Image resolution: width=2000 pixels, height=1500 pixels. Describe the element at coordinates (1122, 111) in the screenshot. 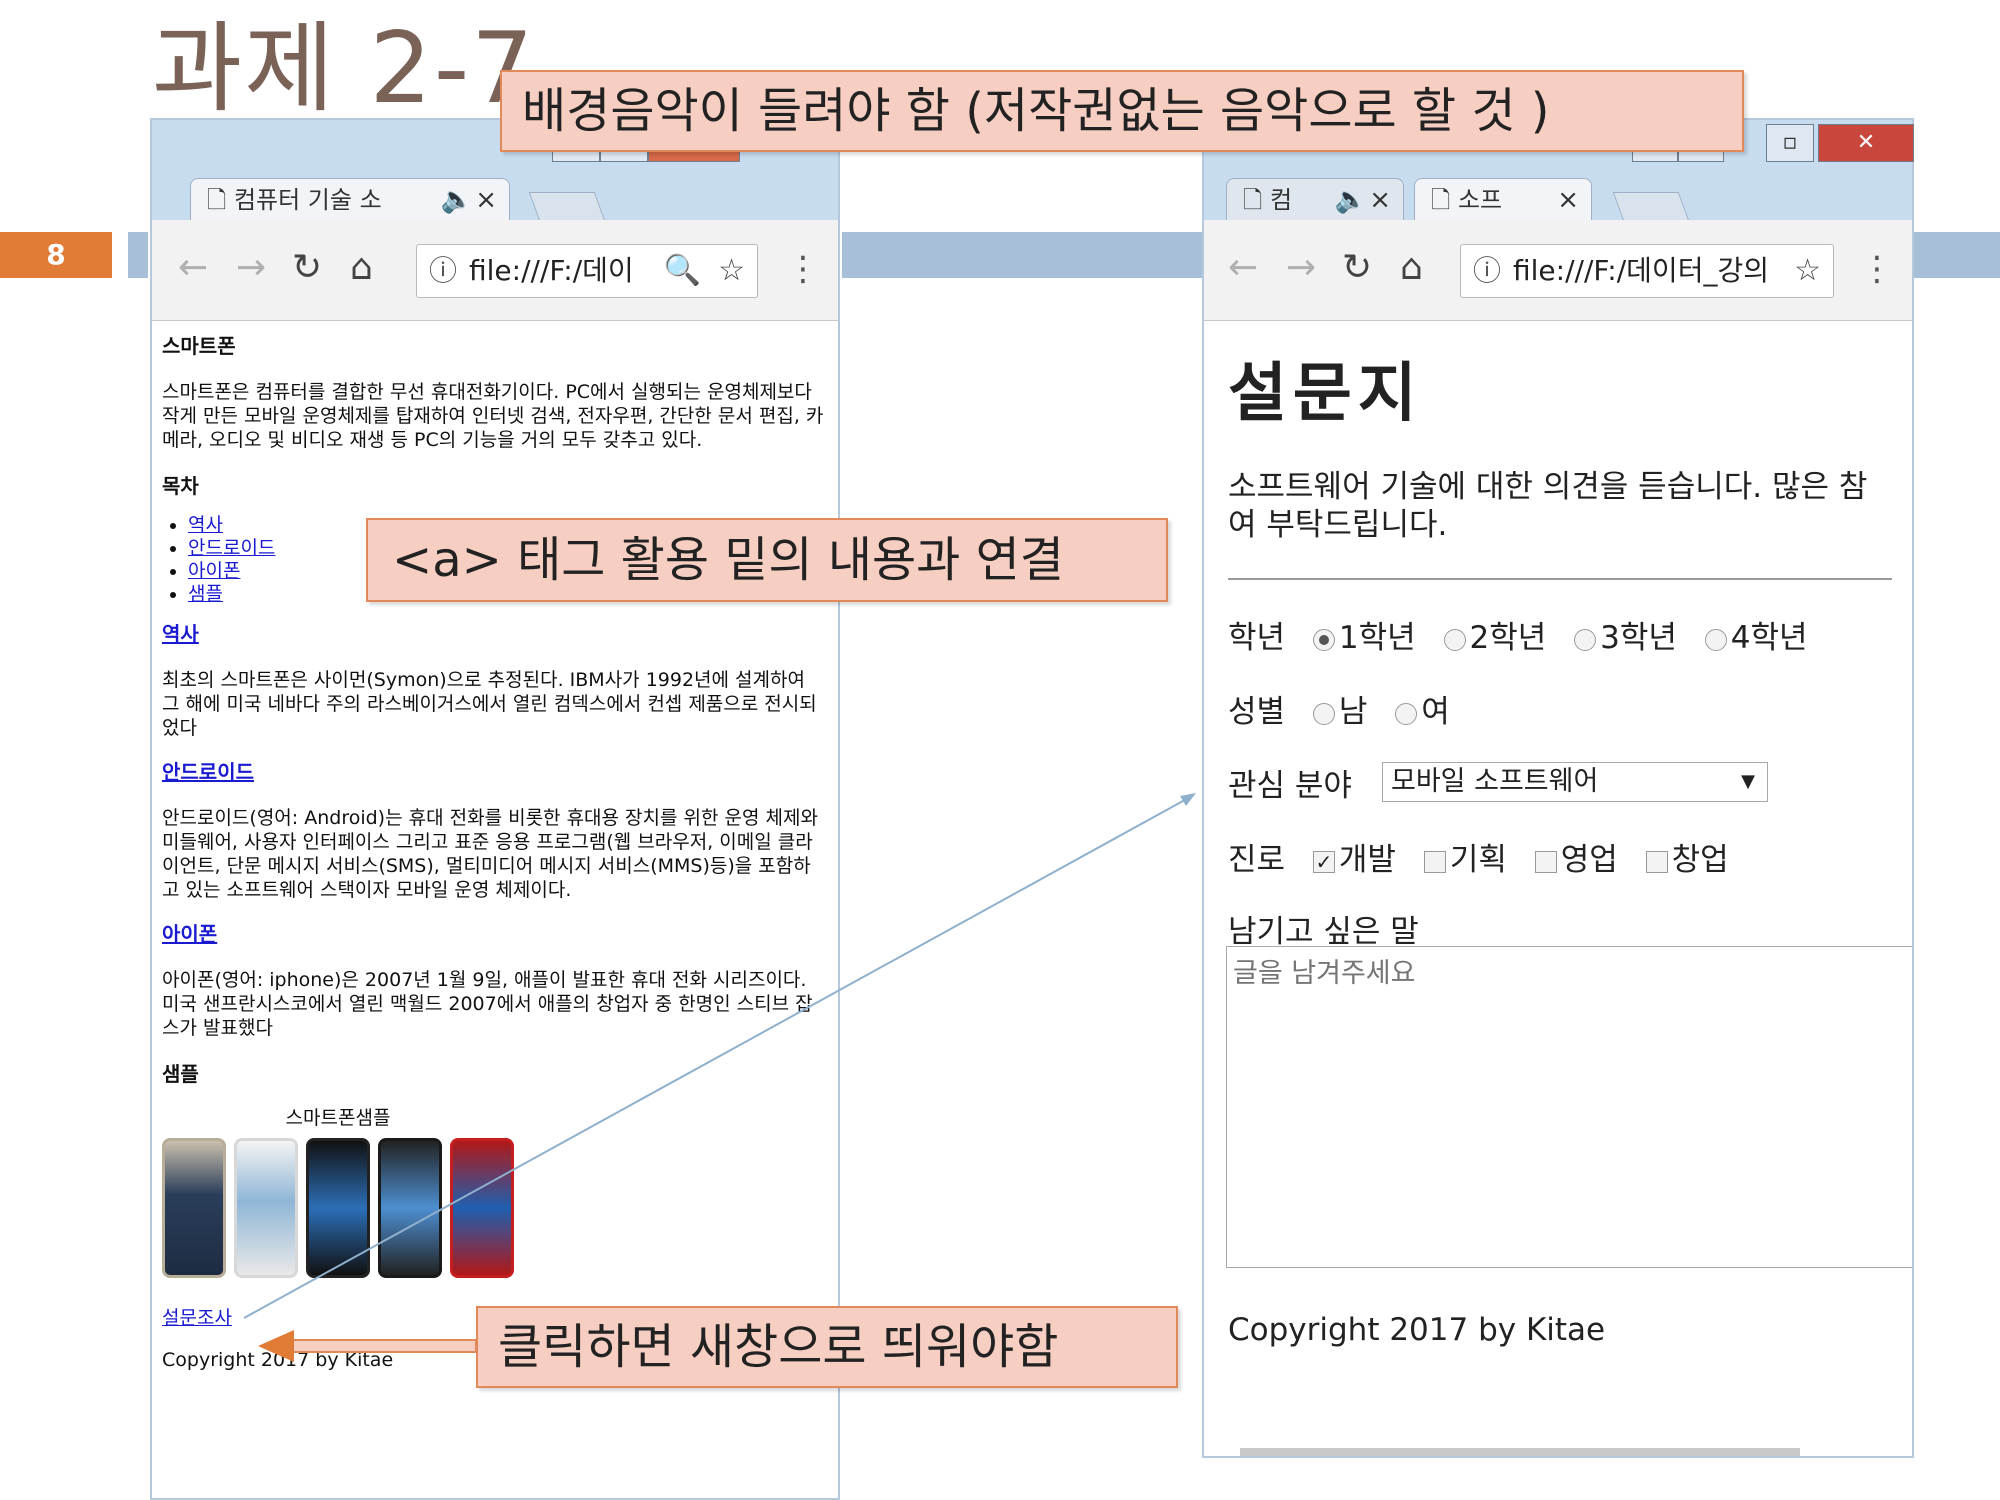

I see `callout-bgm: 배경음악이 들려야 함 (저작권없는 음악으로 할 것 )` at that location.